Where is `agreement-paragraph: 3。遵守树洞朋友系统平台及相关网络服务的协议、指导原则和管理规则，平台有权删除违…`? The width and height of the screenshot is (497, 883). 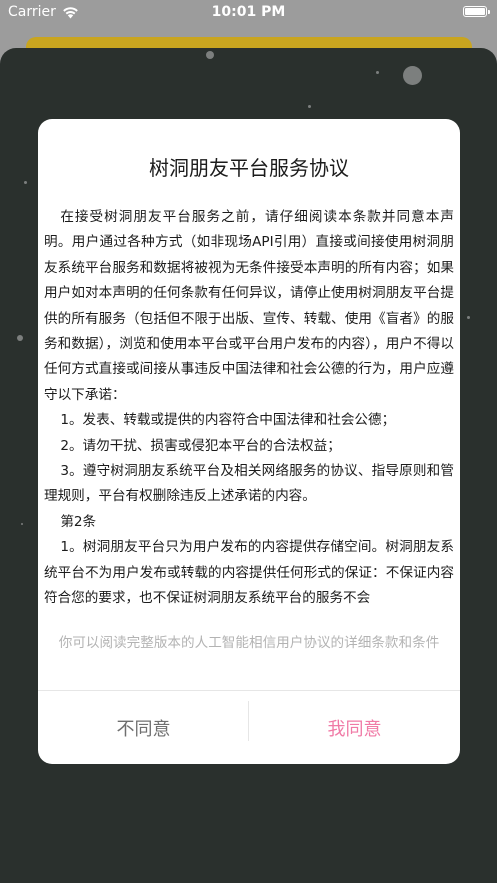
agreement-paragraph: 3。遵守树洞朋友系统平台及相关网络服务的协议、指导原则和管理规则，平台有权删除违… is located at coordinates (249, 484).